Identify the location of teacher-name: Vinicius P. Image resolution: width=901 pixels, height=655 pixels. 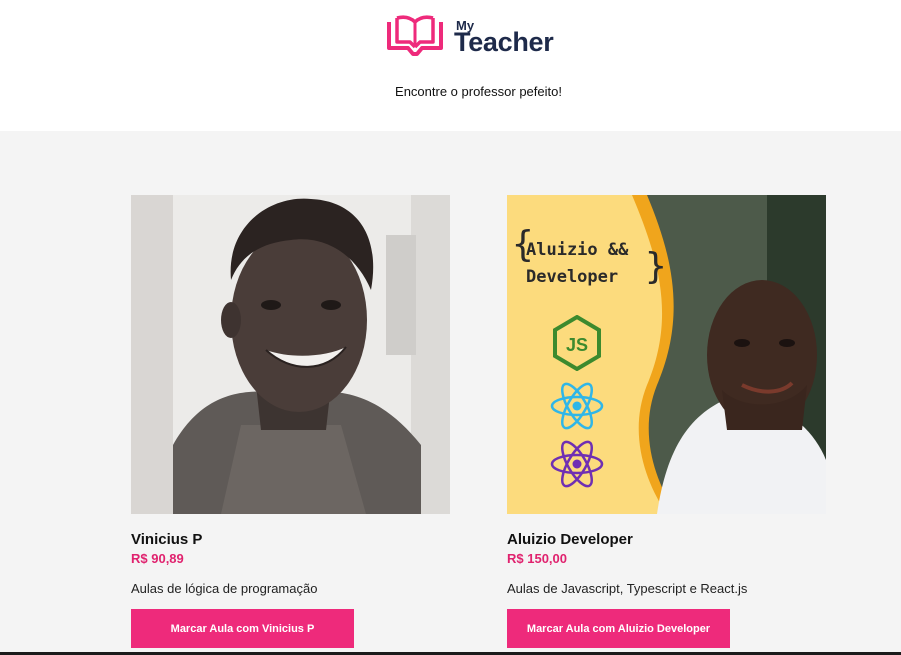
(167, 539).